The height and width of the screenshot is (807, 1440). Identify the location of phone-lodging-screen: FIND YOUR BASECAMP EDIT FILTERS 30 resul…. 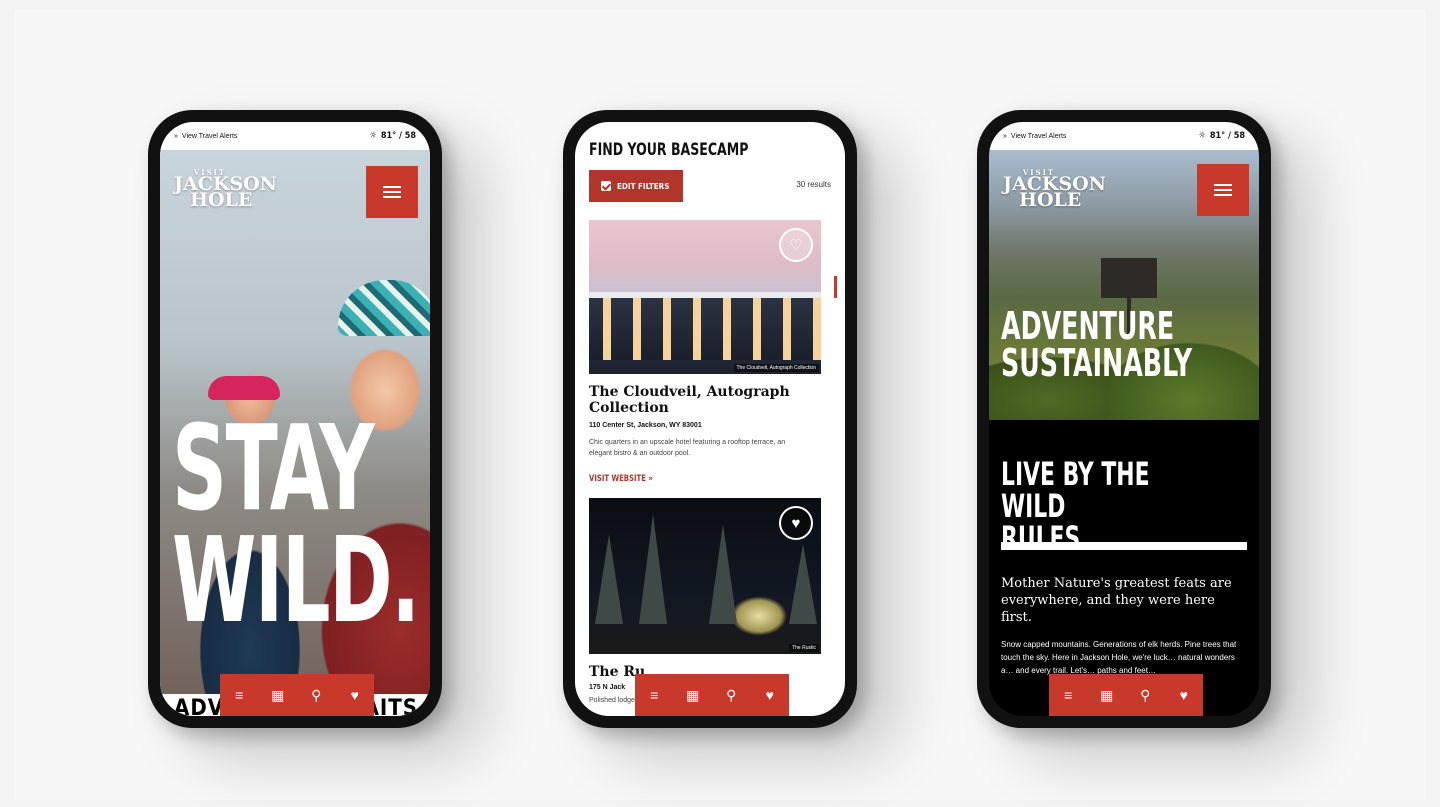
(710, 419).